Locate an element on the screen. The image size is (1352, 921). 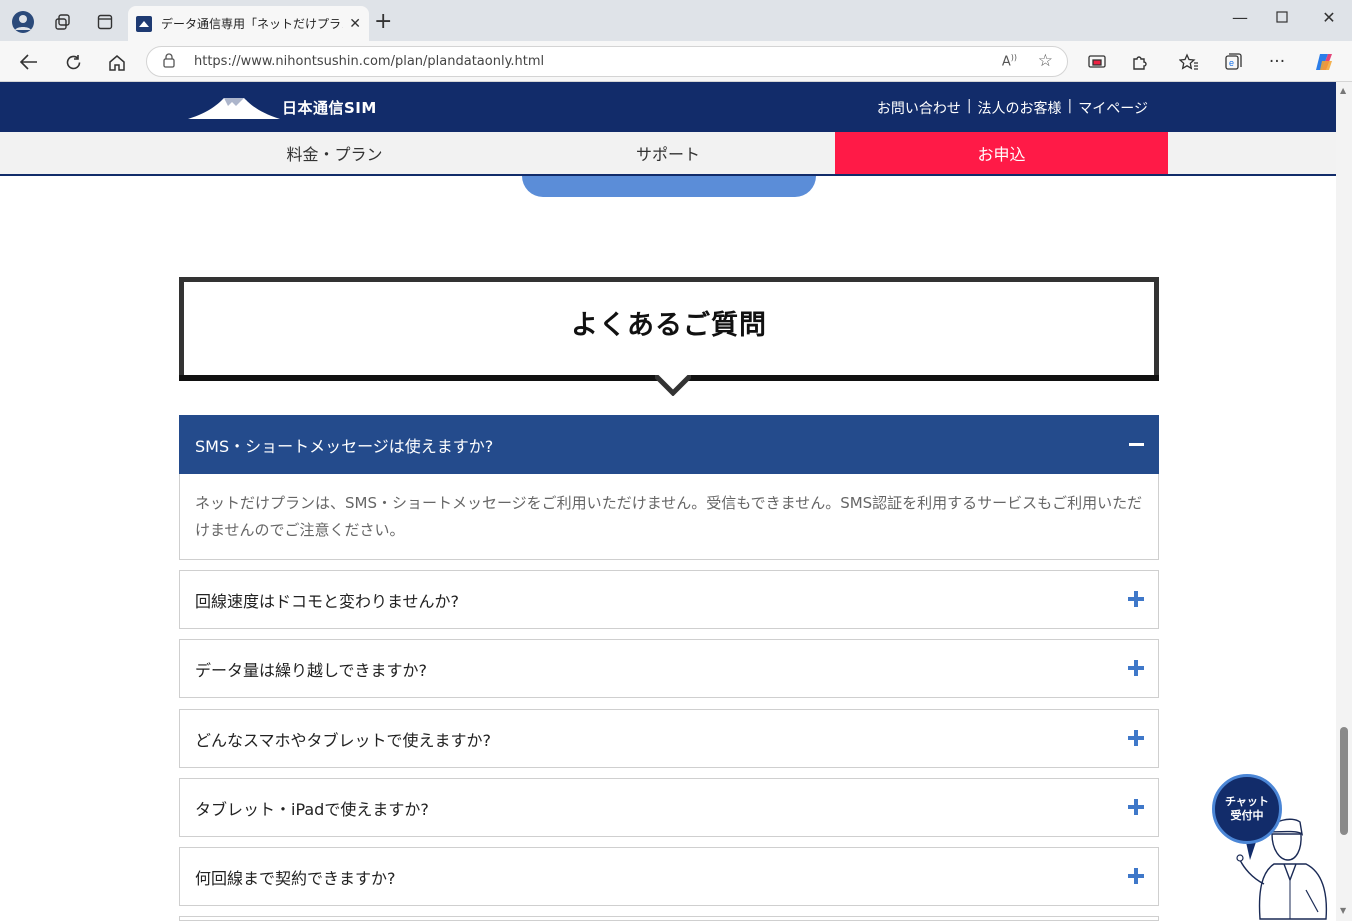
close-window-icon: ✕ is located at coordinates (1329, 17).